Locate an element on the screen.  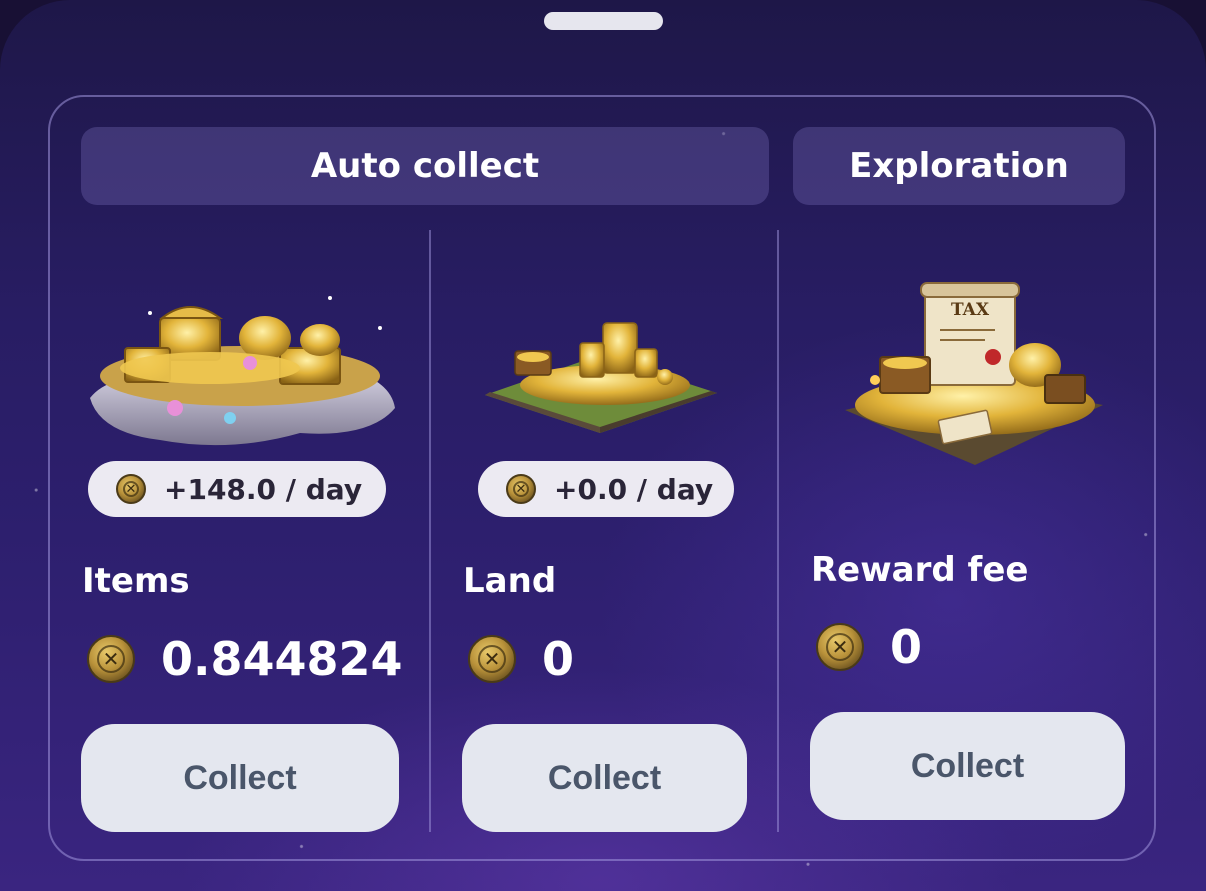
land-rate-text: +0.0 / day is located at coordinates (634, 489).